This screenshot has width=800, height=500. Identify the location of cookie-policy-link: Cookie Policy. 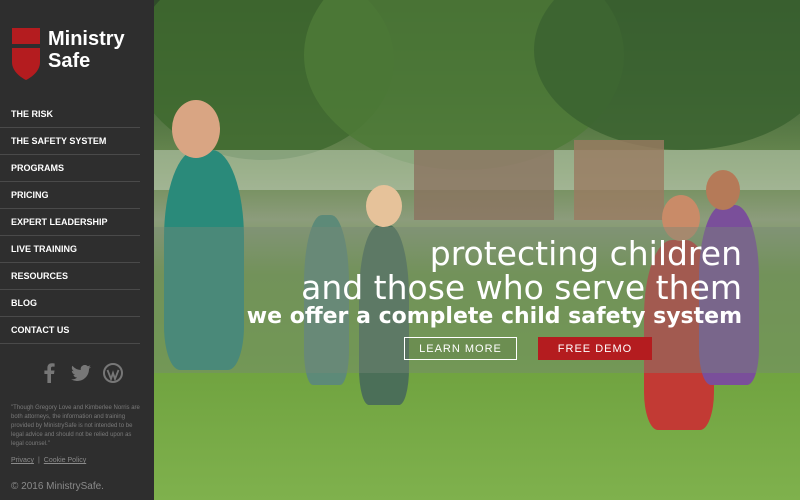
(65, 460).